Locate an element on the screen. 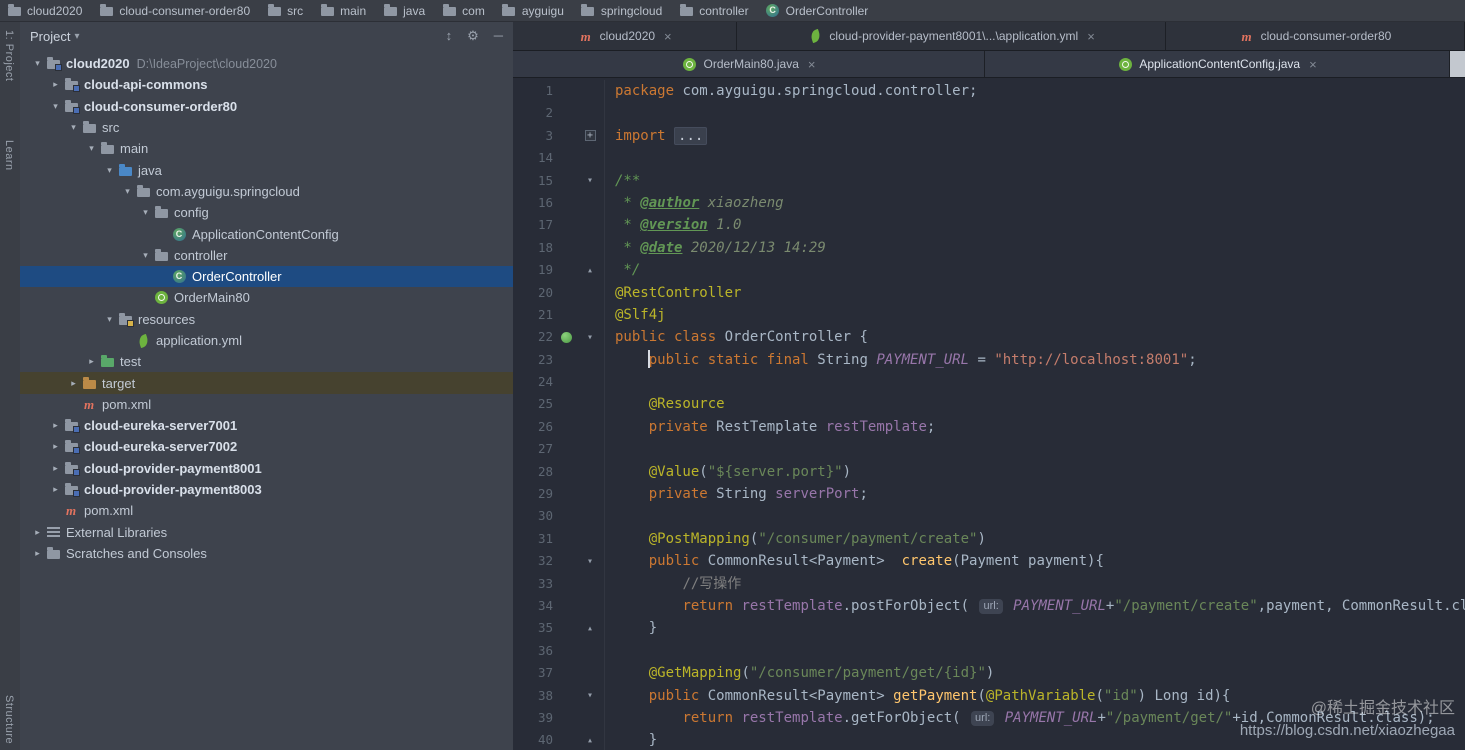 The width and height of the screenshot is (1465, 750). code-text: * @version 1.0 is located at coordinates (1035, 225).